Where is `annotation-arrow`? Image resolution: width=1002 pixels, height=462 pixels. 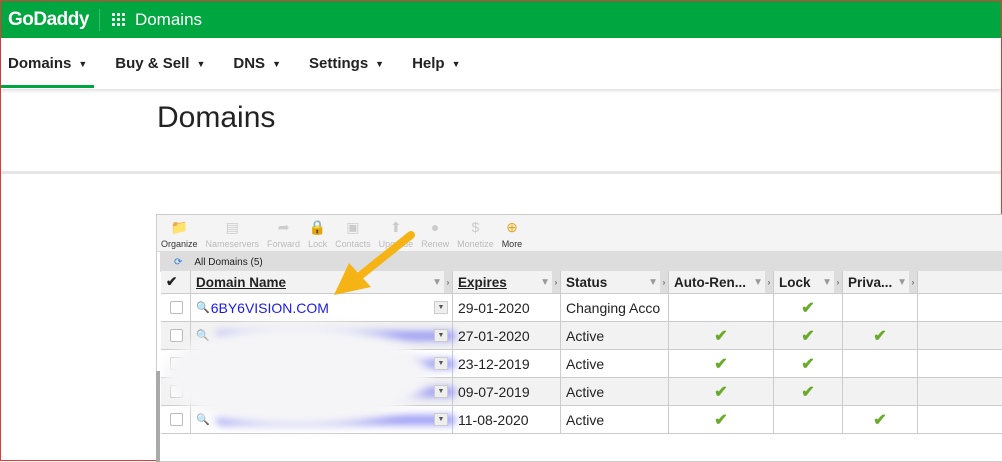 annotation-arrow is located at coordinates (374, 263).